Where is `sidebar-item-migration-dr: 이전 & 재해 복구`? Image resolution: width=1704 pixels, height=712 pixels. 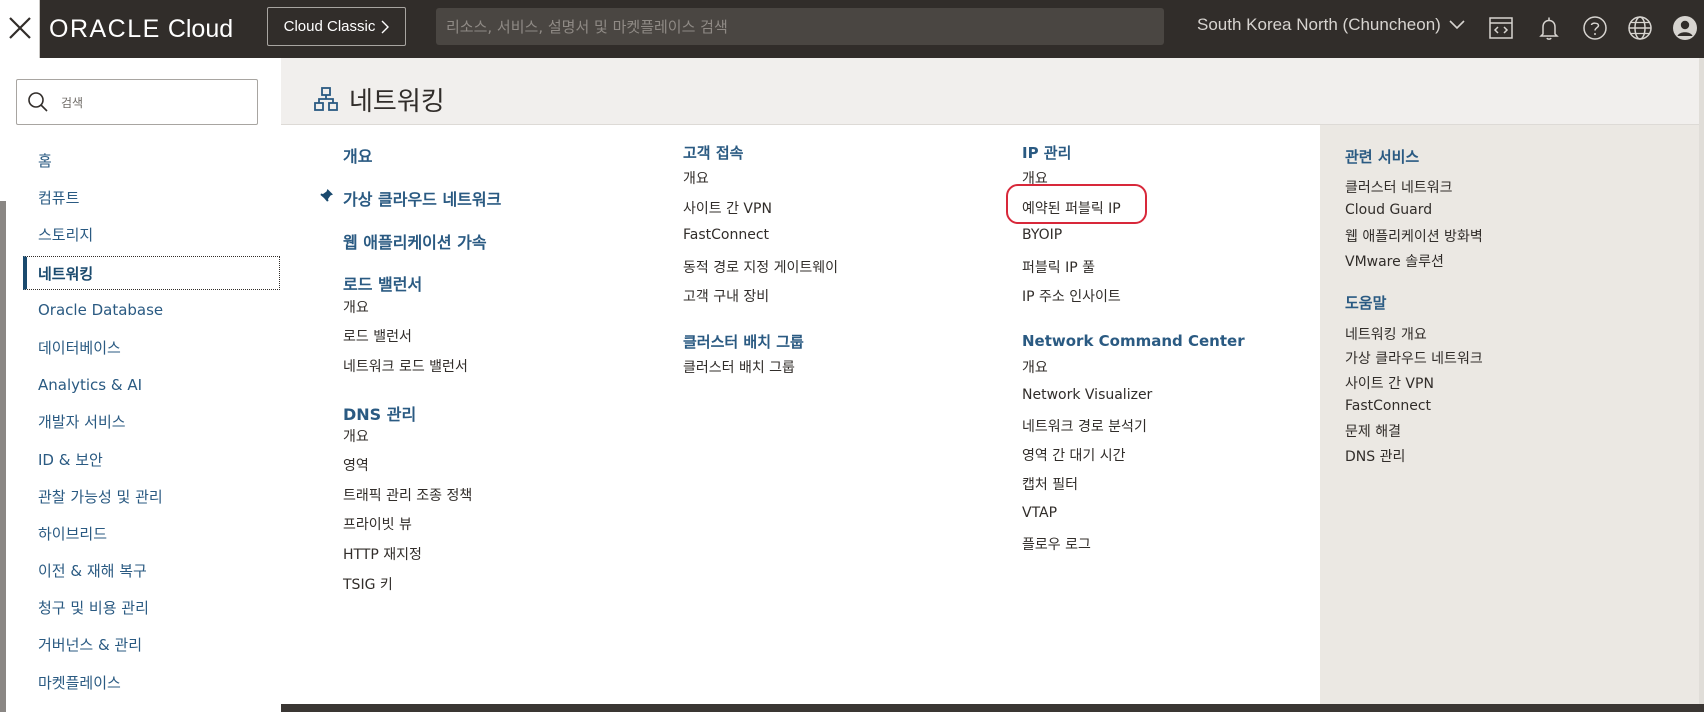
sidebar-item-migration-dr: 이전 & 재해 복구 is located at coordinates (92, 570).